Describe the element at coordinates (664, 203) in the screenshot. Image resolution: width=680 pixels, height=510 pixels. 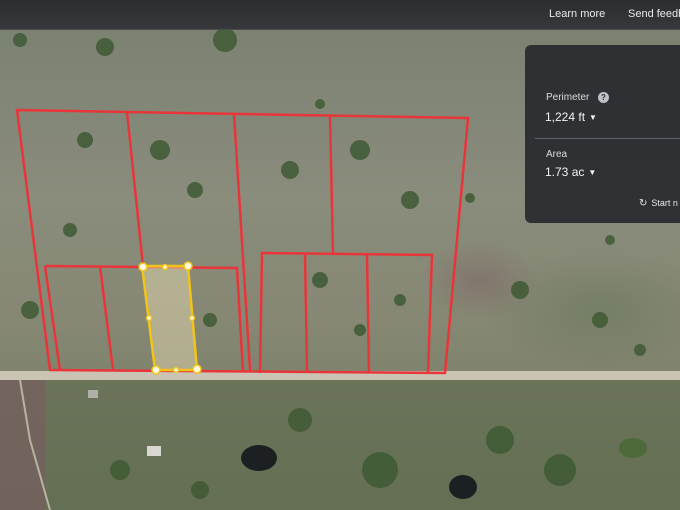
I see `restart-label: Start n` at that location.